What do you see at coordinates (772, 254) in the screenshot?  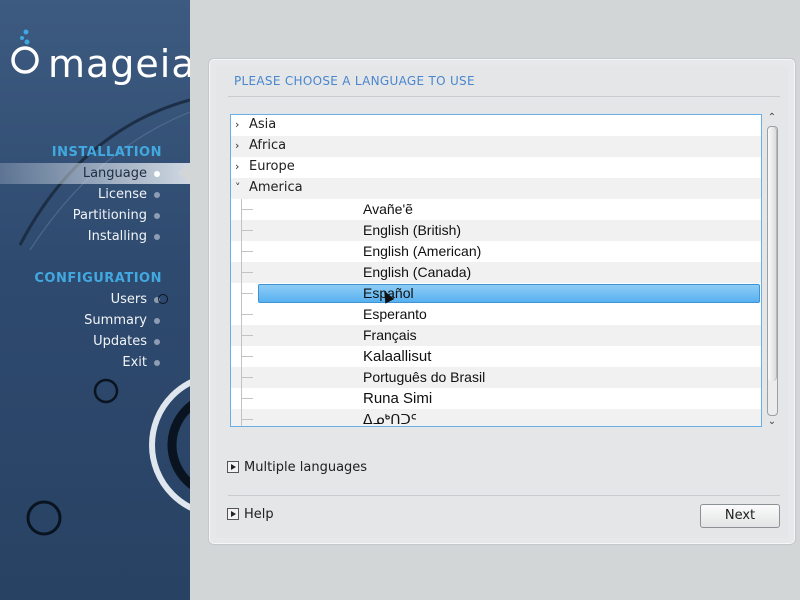 I see `scrollbar-thumb` at bounding box center [772, 254].